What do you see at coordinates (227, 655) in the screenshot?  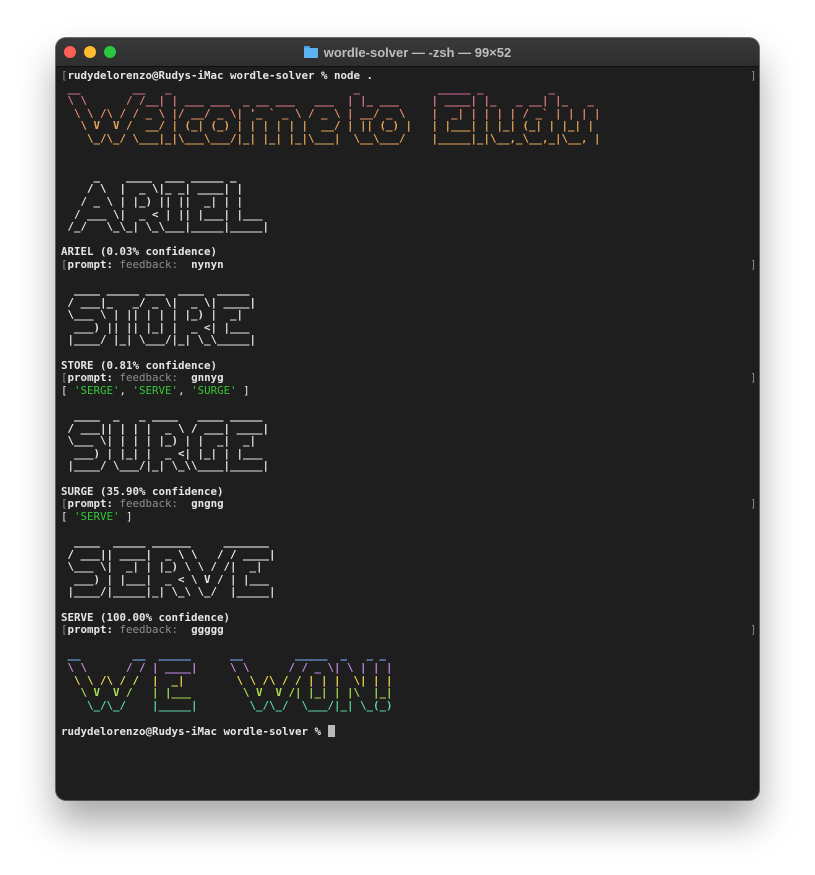 I see `won-banner-text: __ __ _____ __ _____ _ _ _` at bounding box center [227, 655].